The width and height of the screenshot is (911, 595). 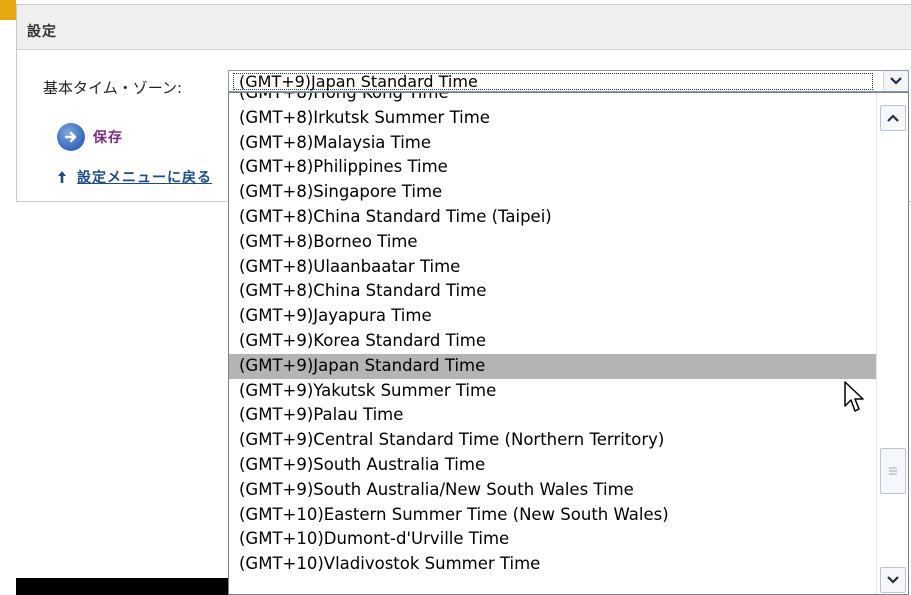 What do you see at coordinates (554, 316) in the screenshot?
I see `timezone-option: (GMT+9)Jayapura Time` at bounding box center [554, 316].